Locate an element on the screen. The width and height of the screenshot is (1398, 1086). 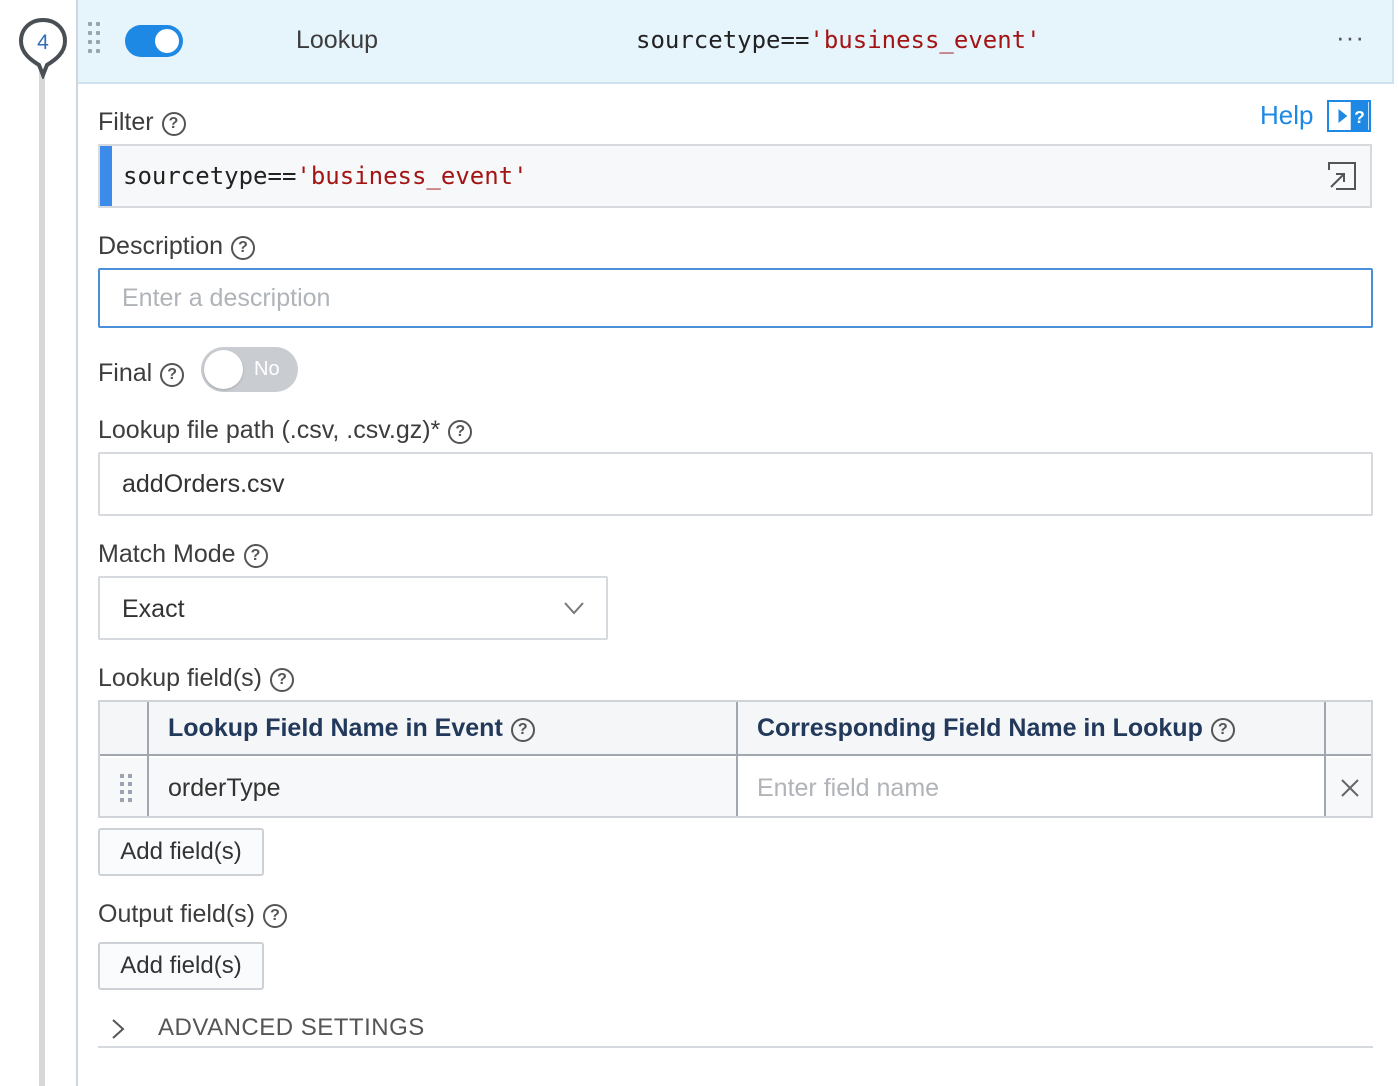
more-horizontal-icon: ··· is located at coordinates (1350, 37).